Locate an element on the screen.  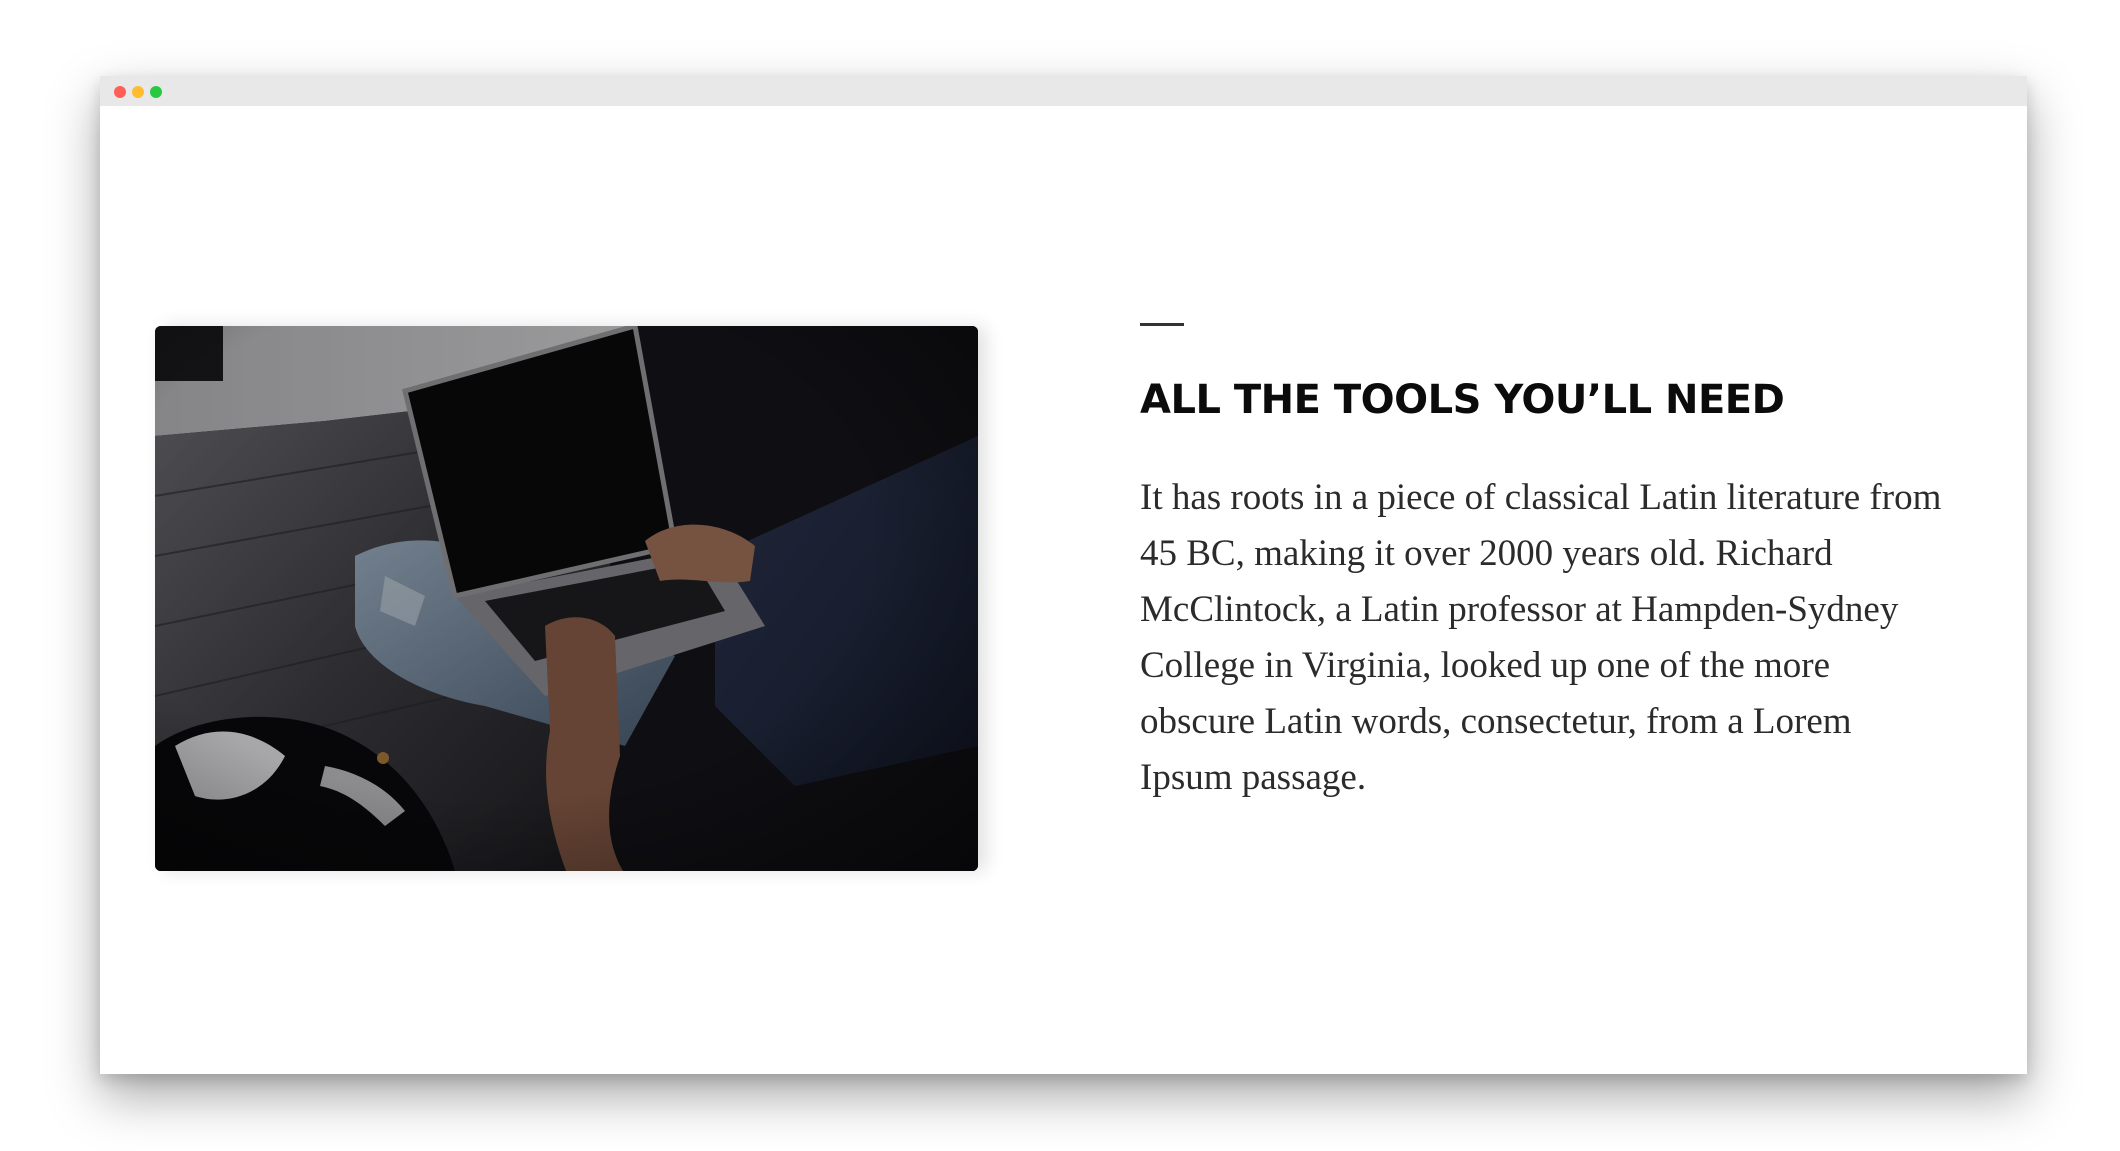
accent-dash is located at coordinates (1162, 324).